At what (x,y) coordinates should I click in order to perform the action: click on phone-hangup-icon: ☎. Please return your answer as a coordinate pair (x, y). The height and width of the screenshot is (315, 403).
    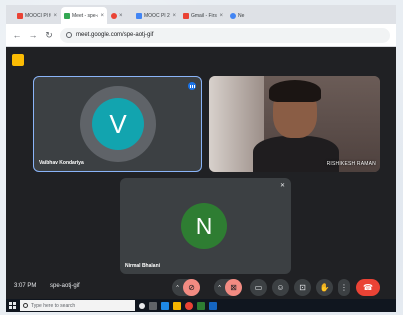
    Looking at the image, I should click on (368, 287).